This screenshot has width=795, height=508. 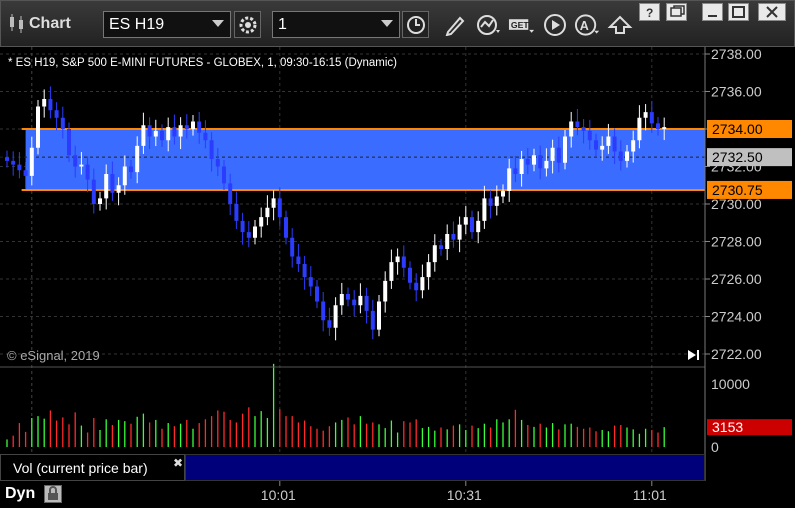 I want to click on question-icon: ?, so click(x=649, y=12).